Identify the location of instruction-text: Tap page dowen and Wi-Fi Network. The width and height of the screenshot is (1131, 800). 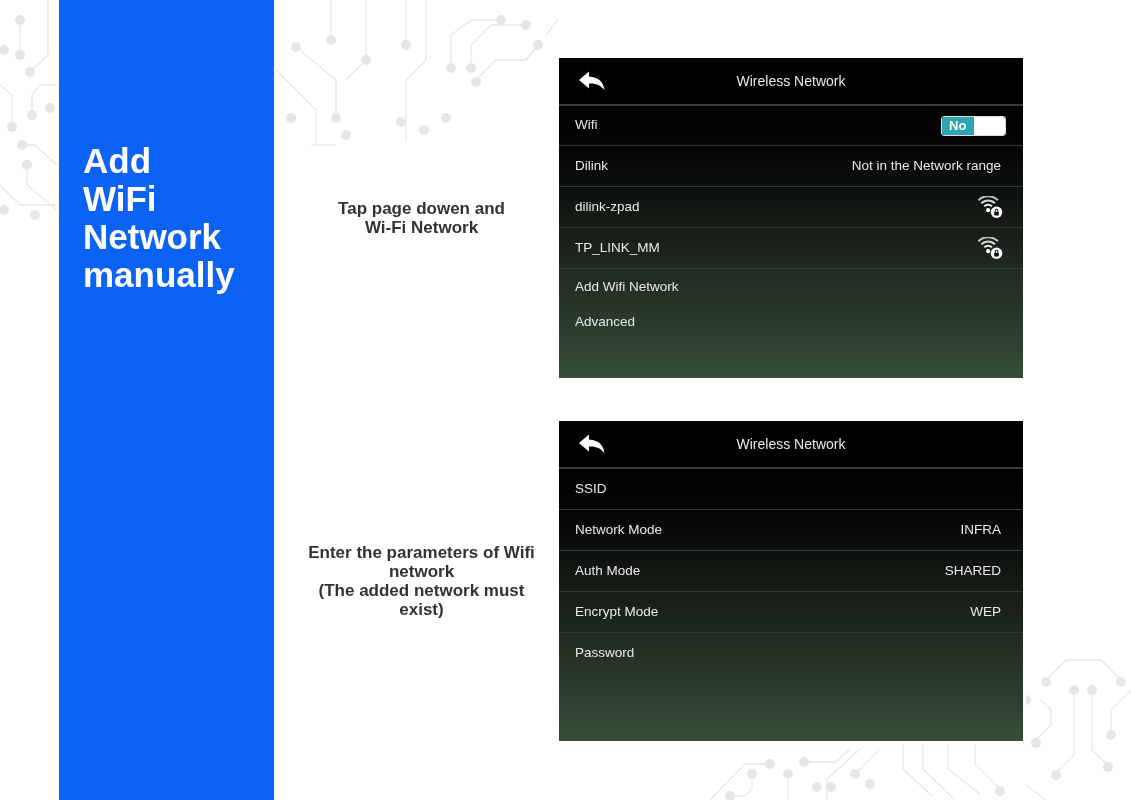
(421, 218).